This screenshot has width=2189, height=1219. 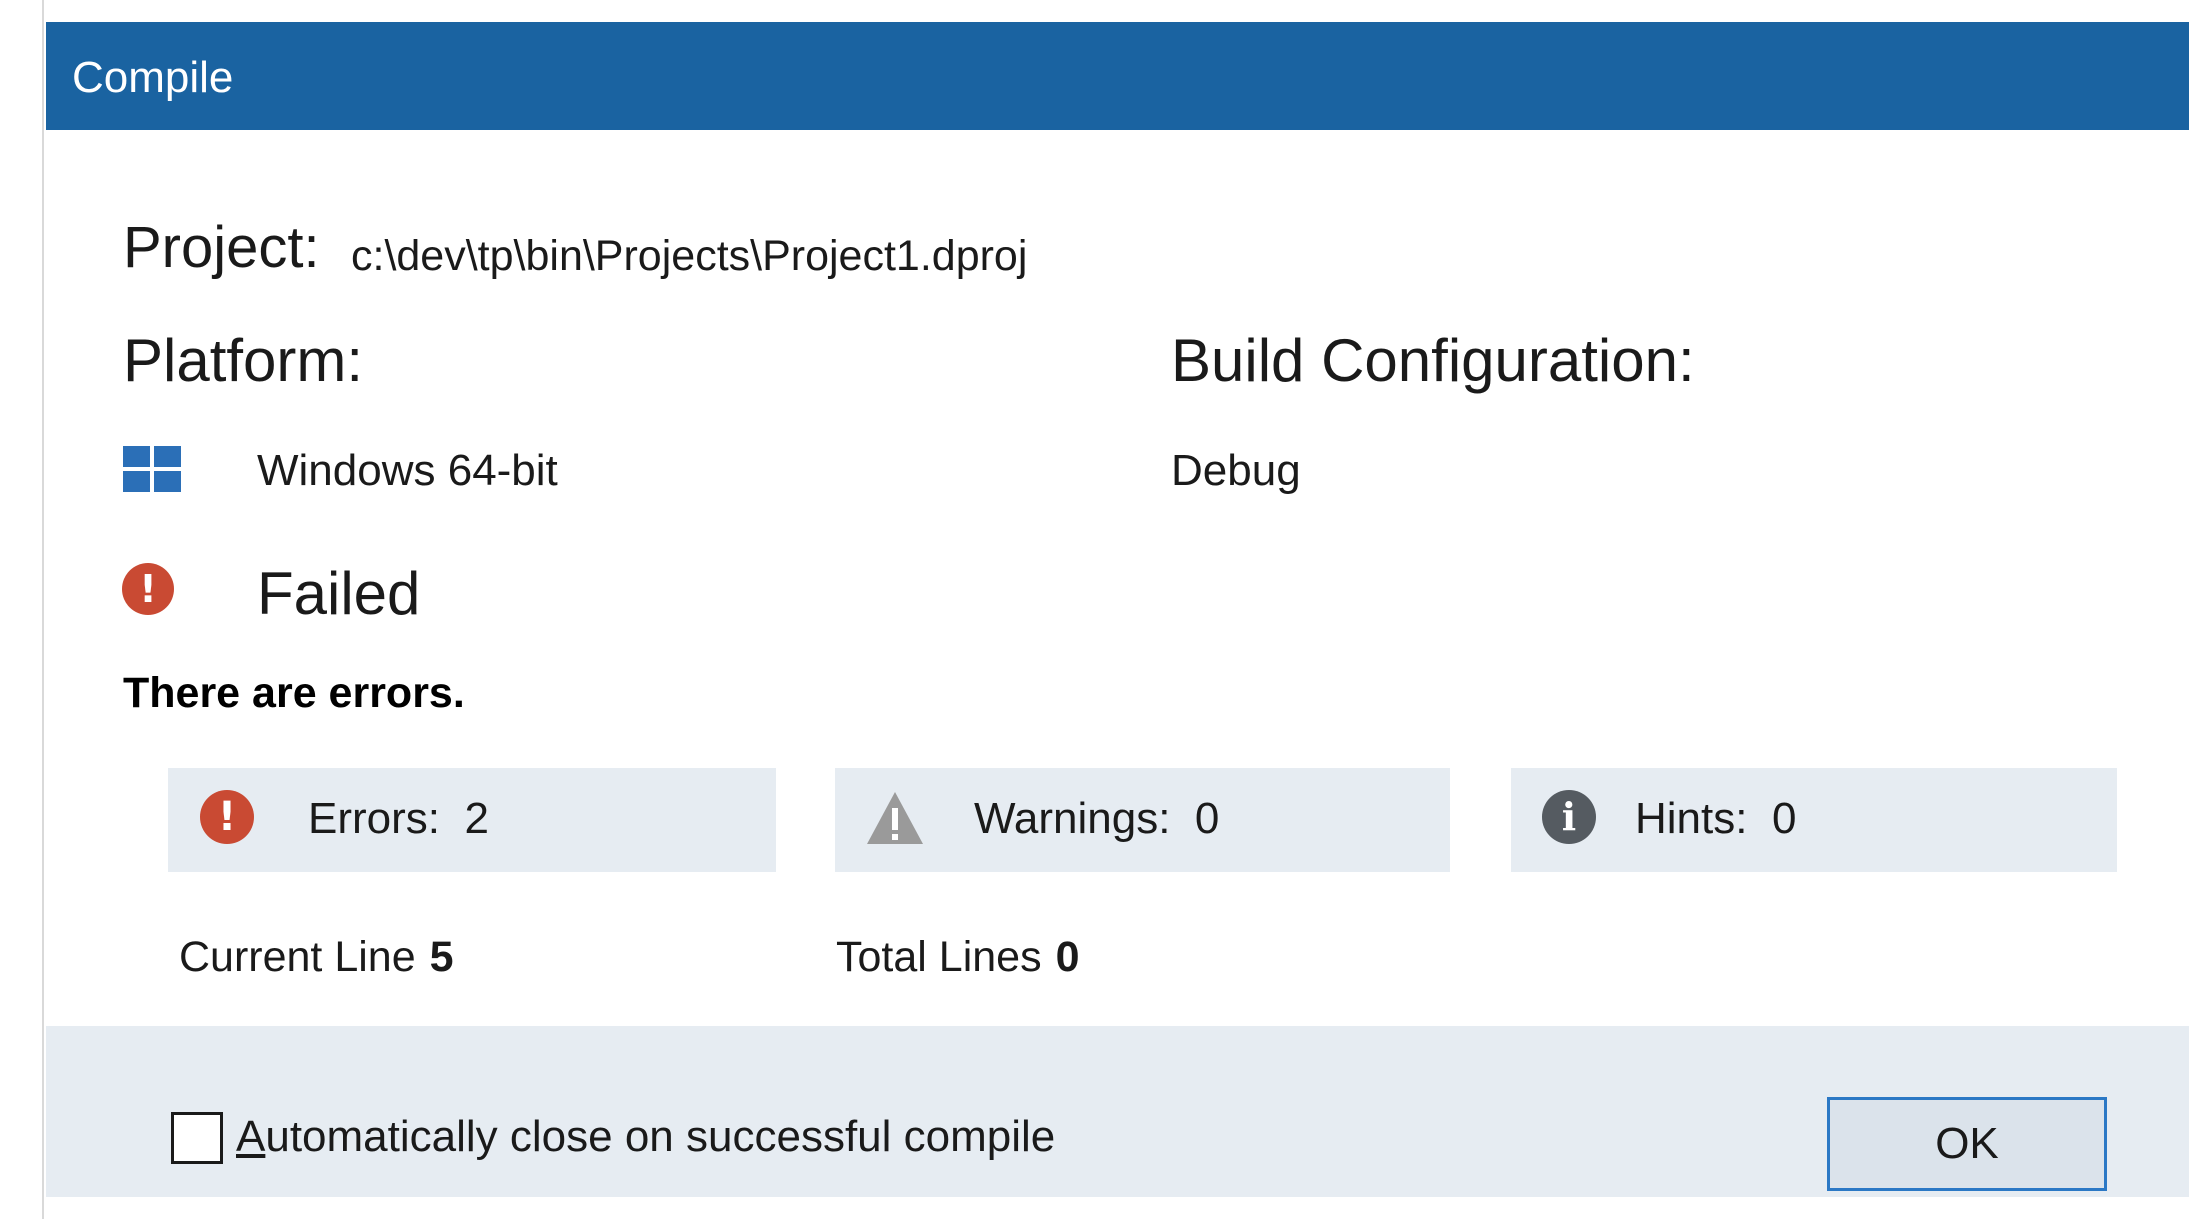 What do you see at coordinates (221, 247) in the screenshot?
I see `project-label: Project:` at bounding box center [221, 247].